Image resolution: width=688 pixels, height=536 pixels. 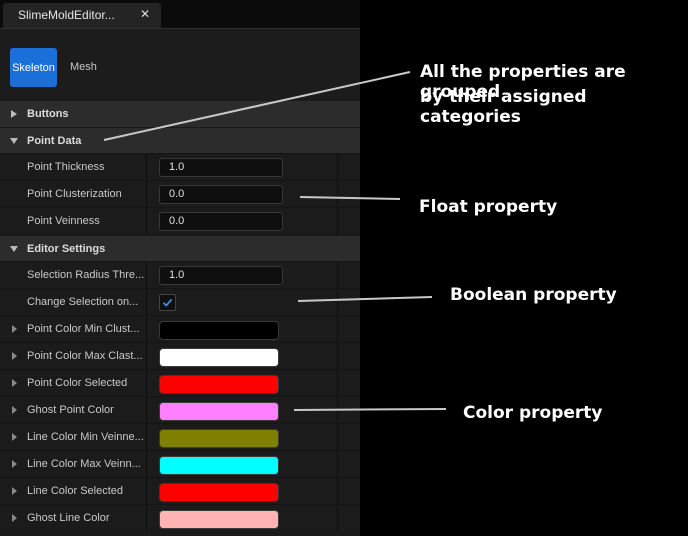 I want to click on pointer-line-float, so click(x=350, y=198).